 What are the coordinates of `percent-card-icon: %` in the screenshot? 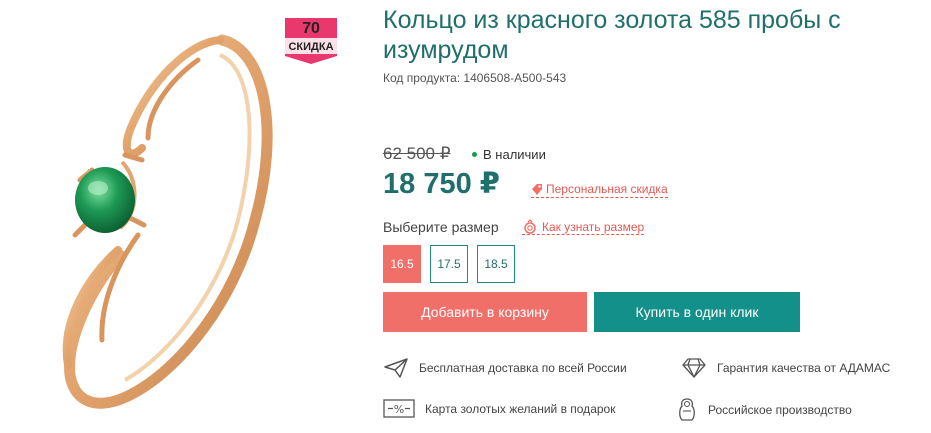 It's located at (399, 408).